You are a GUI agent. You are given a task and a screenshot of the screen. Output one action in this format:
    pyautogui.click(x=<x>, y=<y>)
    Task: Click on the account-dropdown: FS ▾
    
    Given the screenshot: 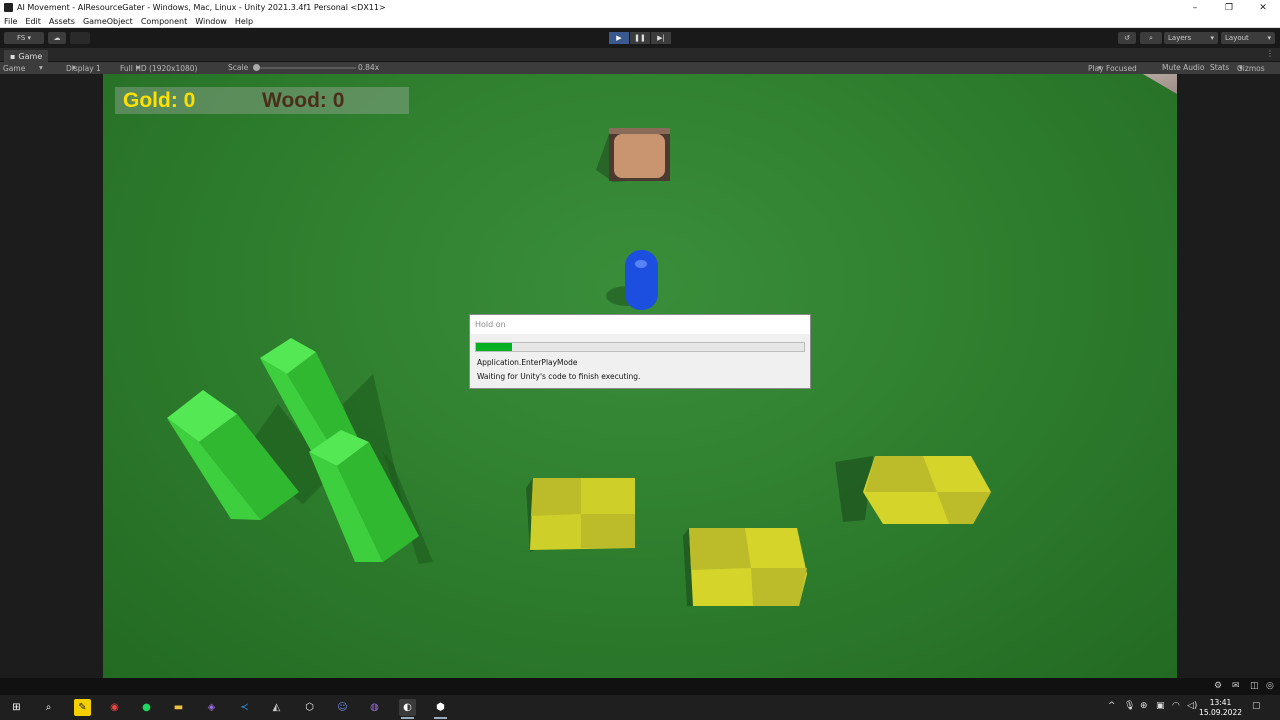 What is the action you would take?
    pyautogui.click(x=24, y=38)
    